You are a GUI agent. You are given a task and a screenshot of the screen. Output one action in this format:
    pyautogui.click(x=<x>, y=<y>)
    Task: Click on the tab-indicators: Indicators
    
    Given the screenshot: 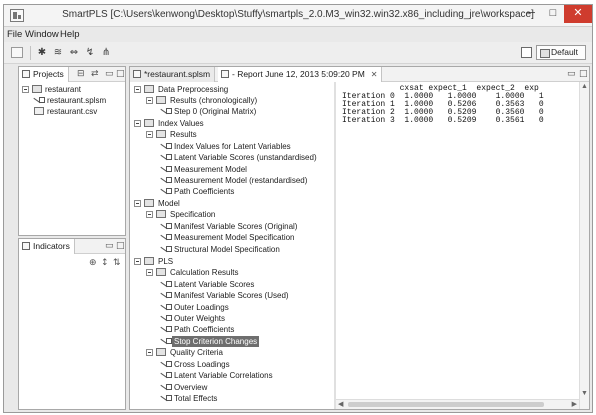 What is the action you would take?
    pyautogui.click(x=47, y=246)
    